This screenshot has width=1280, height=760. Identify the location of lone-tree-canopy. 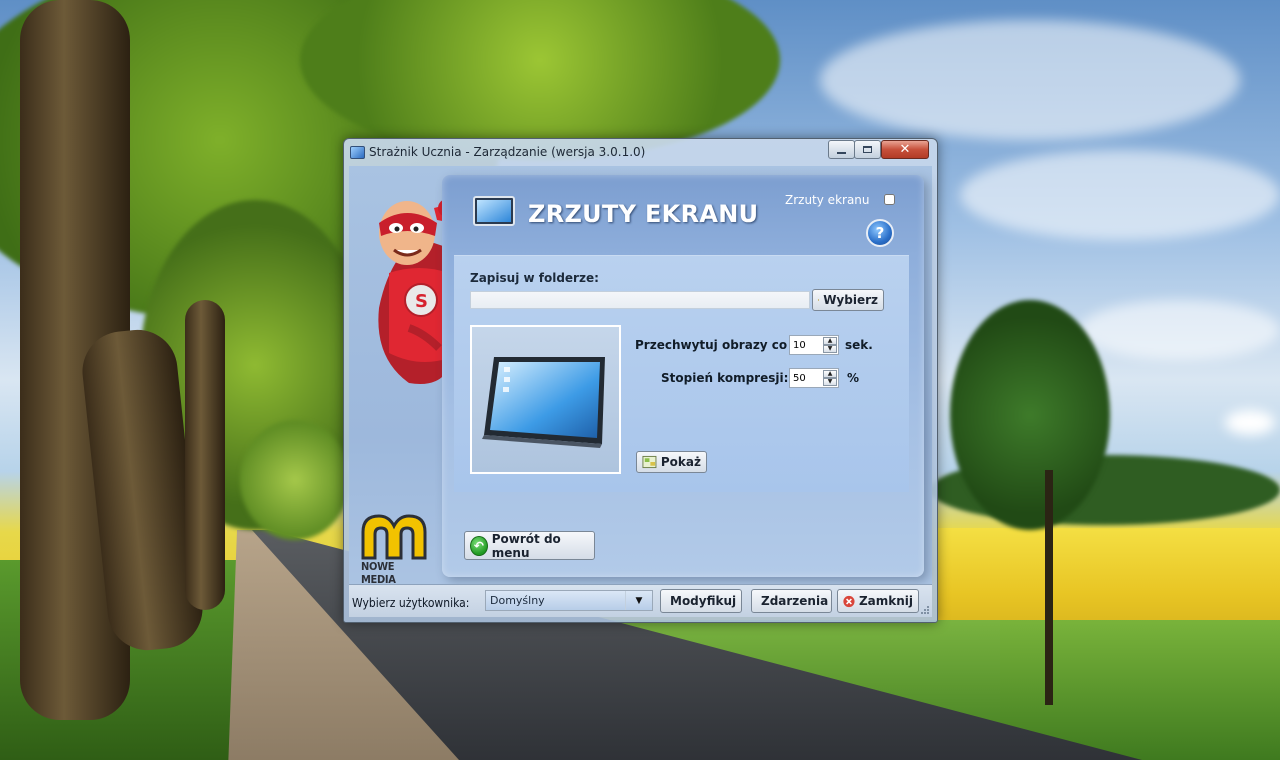
(1030, 415).